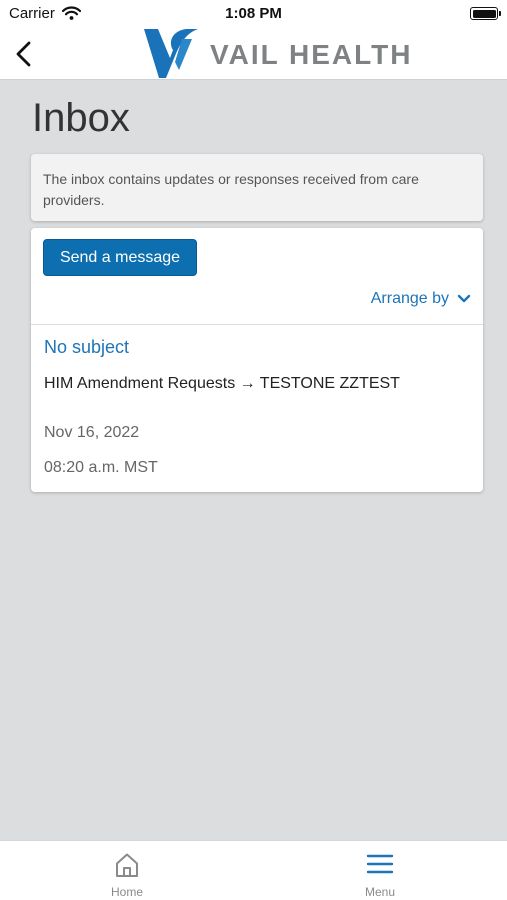 This screenshot has height=900, width=507. Describe the element at coordinates (126, 892) in the screenshot. I see `tab-home-label: Home` at that location.